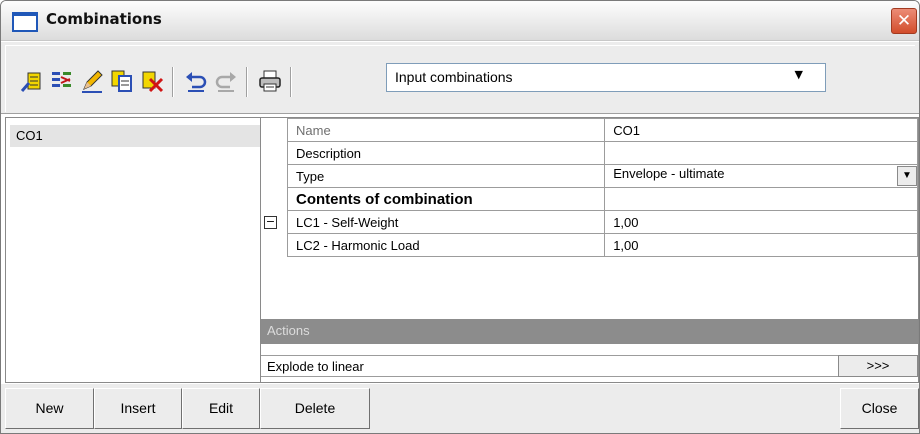  What do you see at coordinates (49, 408) in the screenshot?
I see `new-button: New` at bounding box center [49, 408].